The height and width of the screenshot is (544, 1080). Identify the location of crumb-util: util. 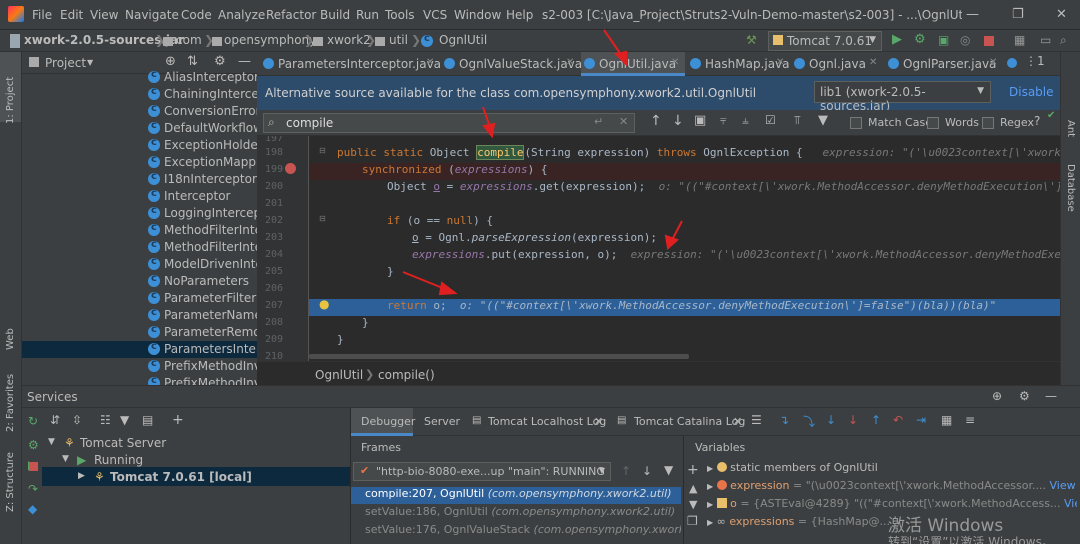
(398, 40).